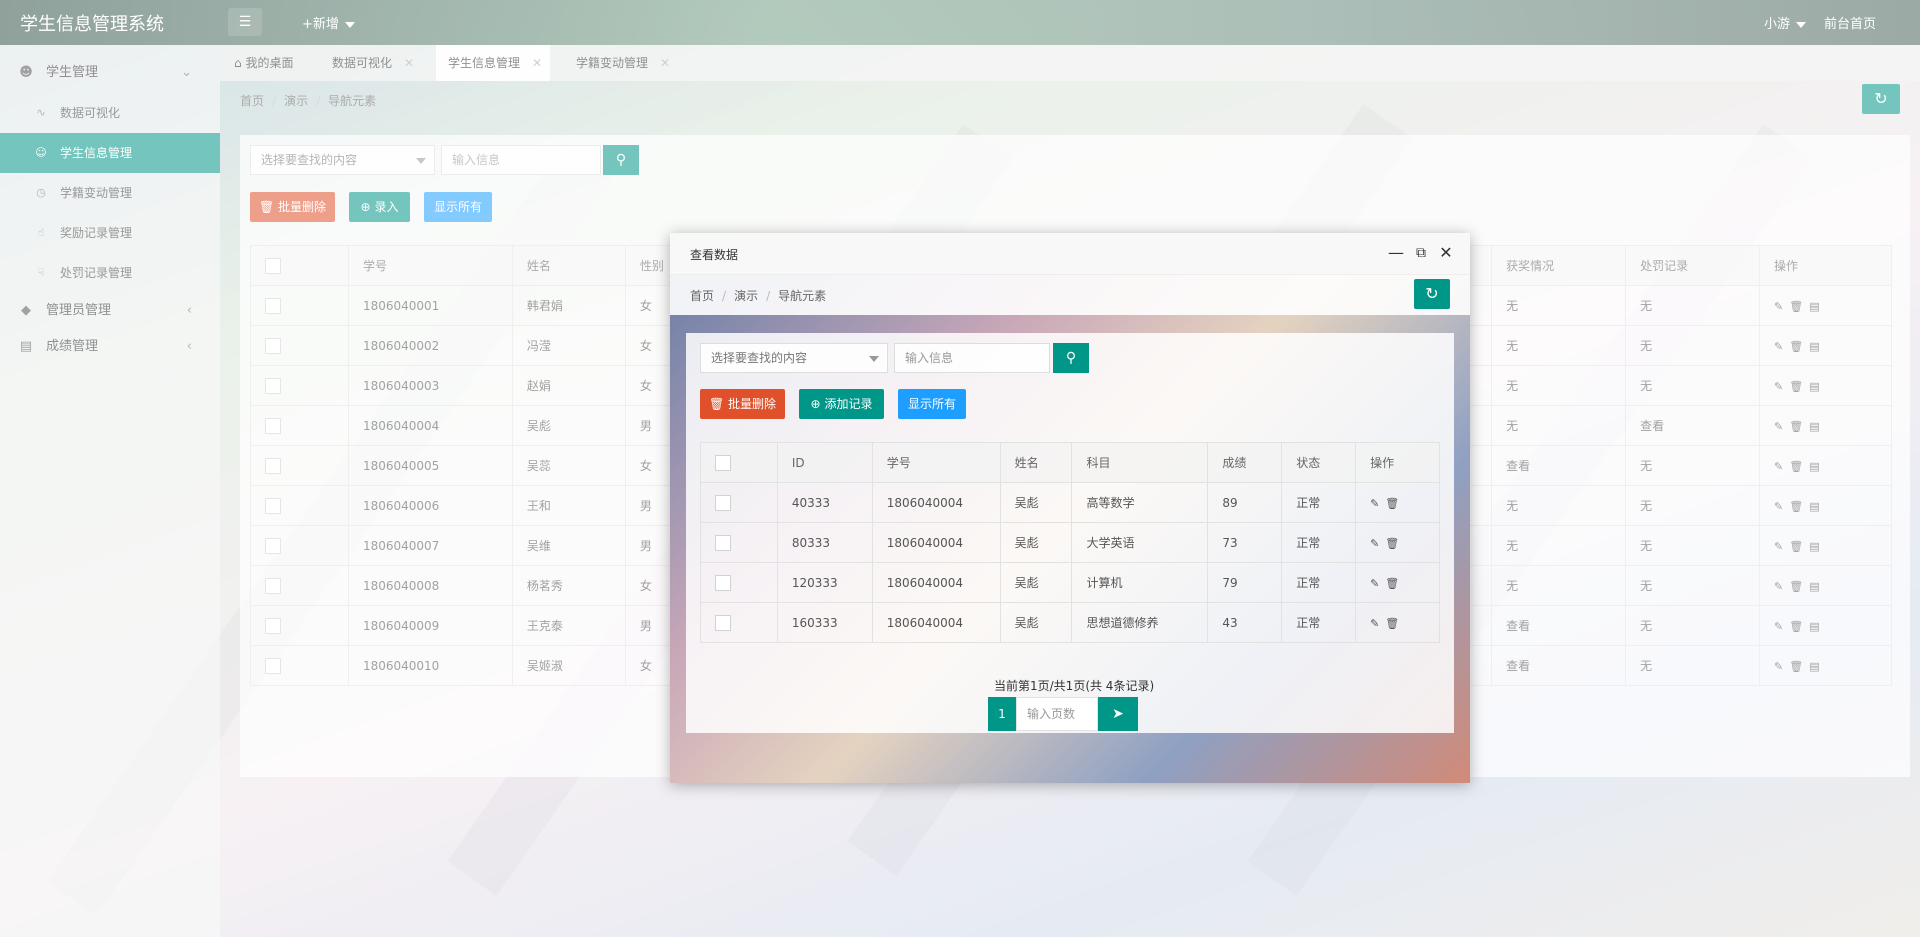  What do you see at coordinates (746, 296) in the screenshot?
I see `breadcrumb-item: 演示` at bounding box center [746, 296].